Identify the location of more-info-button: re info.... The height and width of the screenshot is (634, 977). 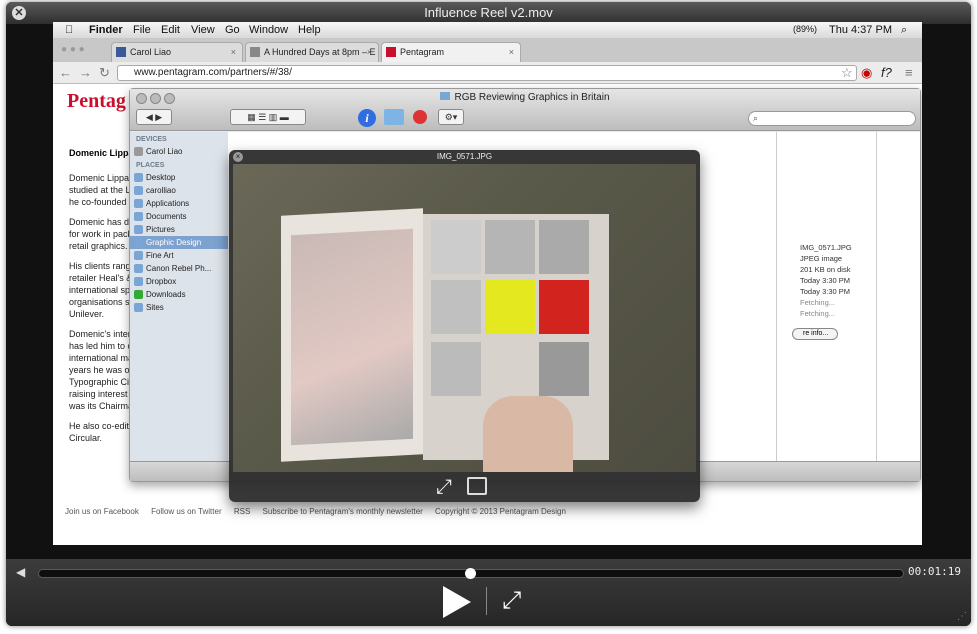
(815, 334).